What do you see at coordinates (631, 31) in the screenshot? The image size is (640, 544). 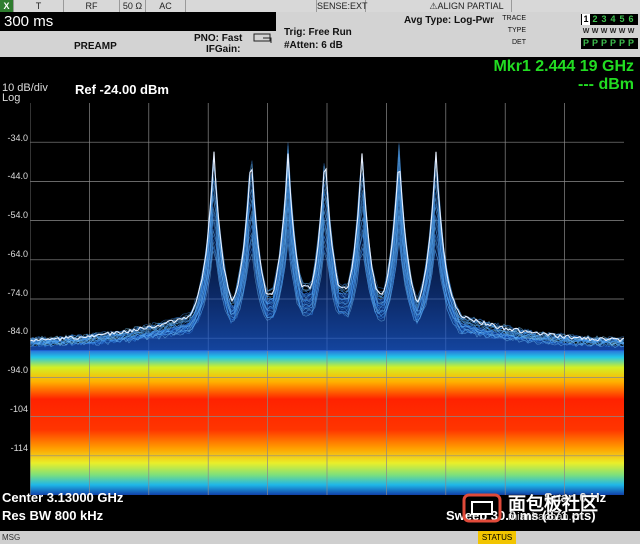 I see `type-6: W` at bounding box center [631, 31].